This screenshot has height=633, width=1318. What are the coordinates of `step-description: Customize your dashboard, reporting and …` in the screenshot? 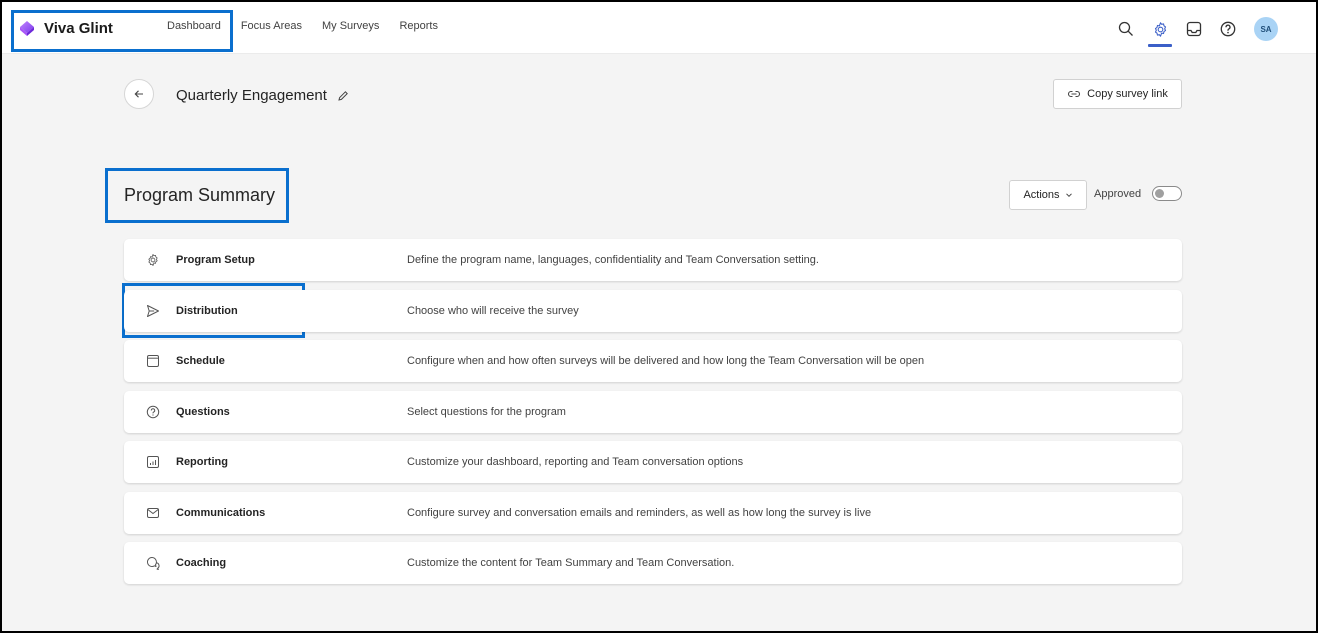 It's located at (575, 462).